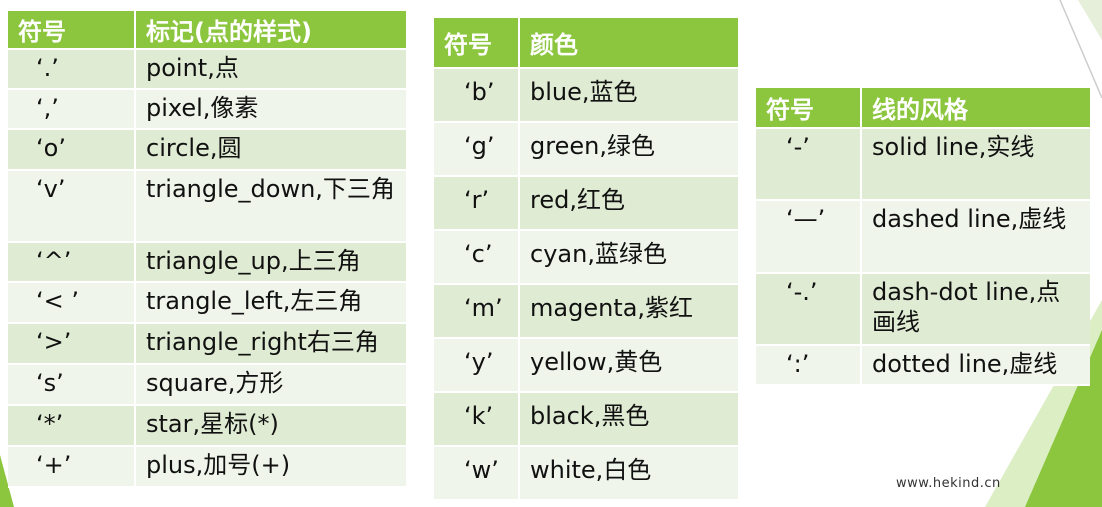 The height and width of the screenshot is (507, 1102). I want to click on color-row: ‘b’ blue,蓝色, so click(586, 95).